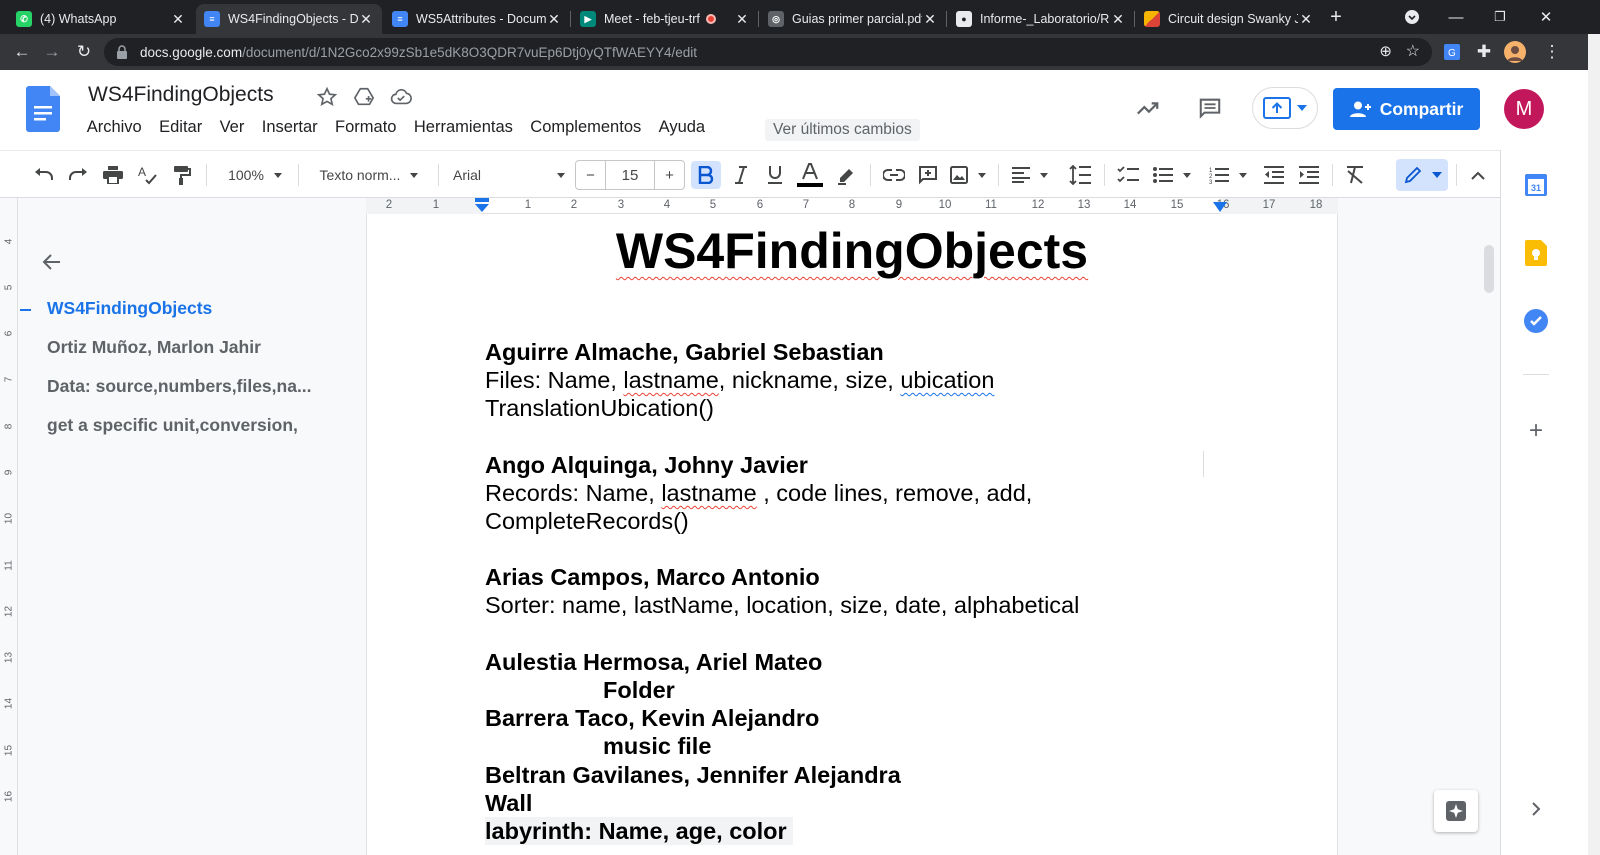 Image resolution: width=1600 pixels, height=855 pixels. What do you see at coordinates (1412, 17) in the screenshot?
I see `tab-search-button` at bounding box center [1412, 17].